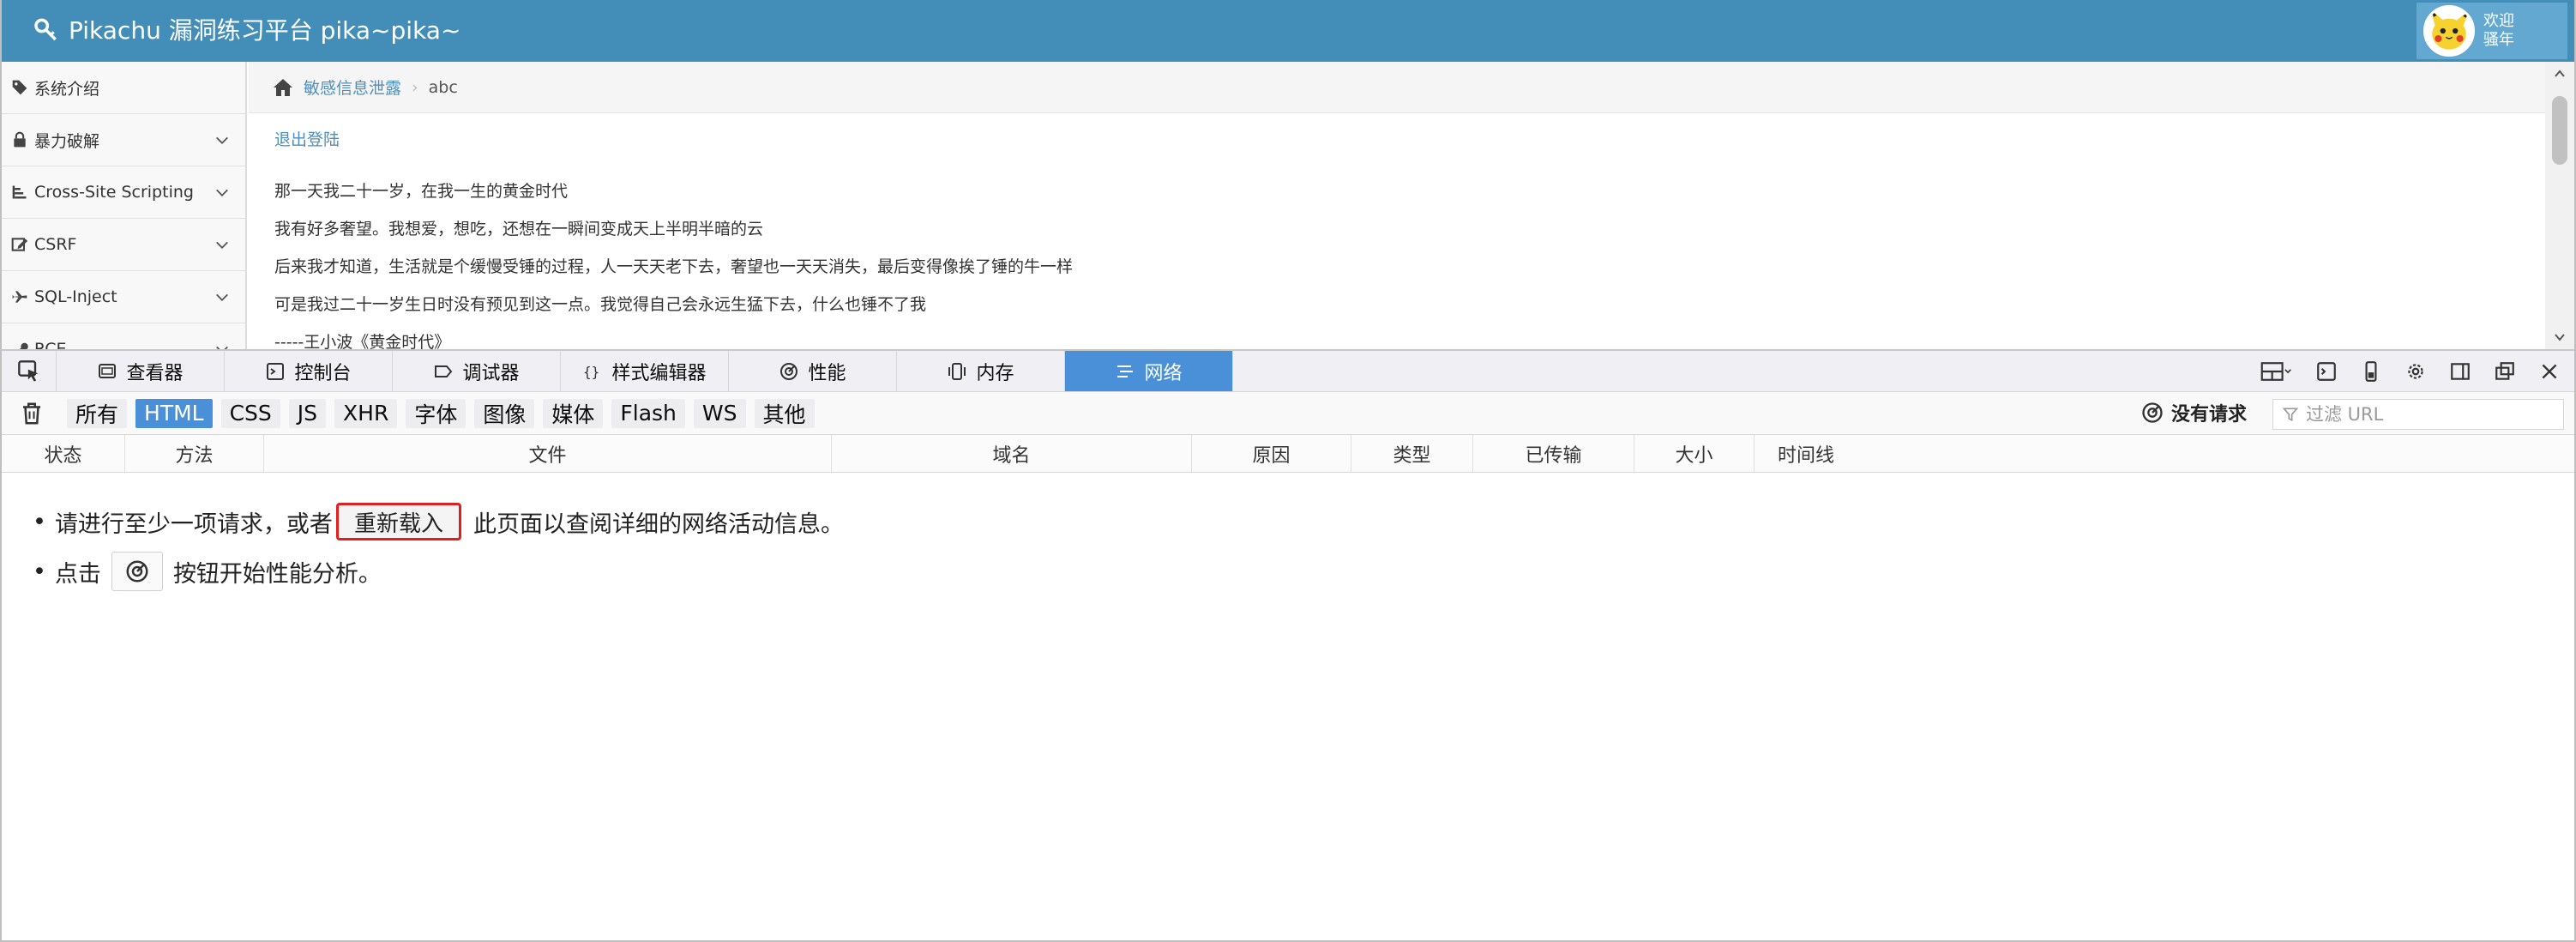 The width and height of the screenshot is (2576, 942). What do you see at coordinates (658, 524) in the screenshot?
I see `notice-text: 此页面以查阅详细的网络活动信息。` at bounding box center [658, 524].